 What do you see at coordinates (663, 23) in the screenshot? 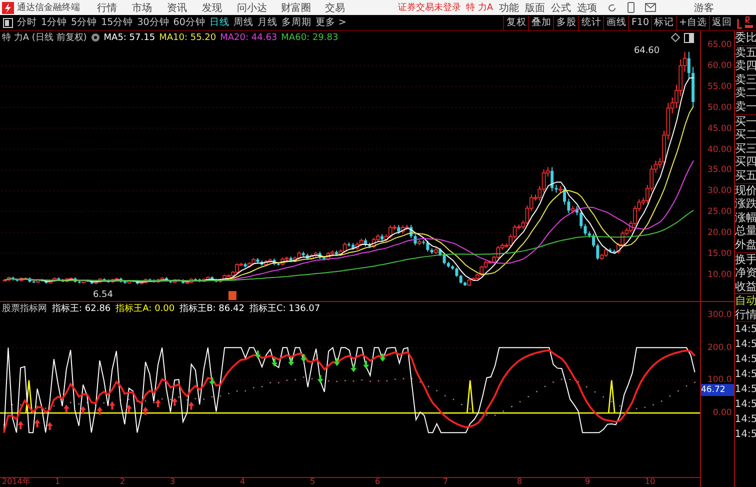
I see `toolbar-button: 标记` at bounding box center [663, 23].